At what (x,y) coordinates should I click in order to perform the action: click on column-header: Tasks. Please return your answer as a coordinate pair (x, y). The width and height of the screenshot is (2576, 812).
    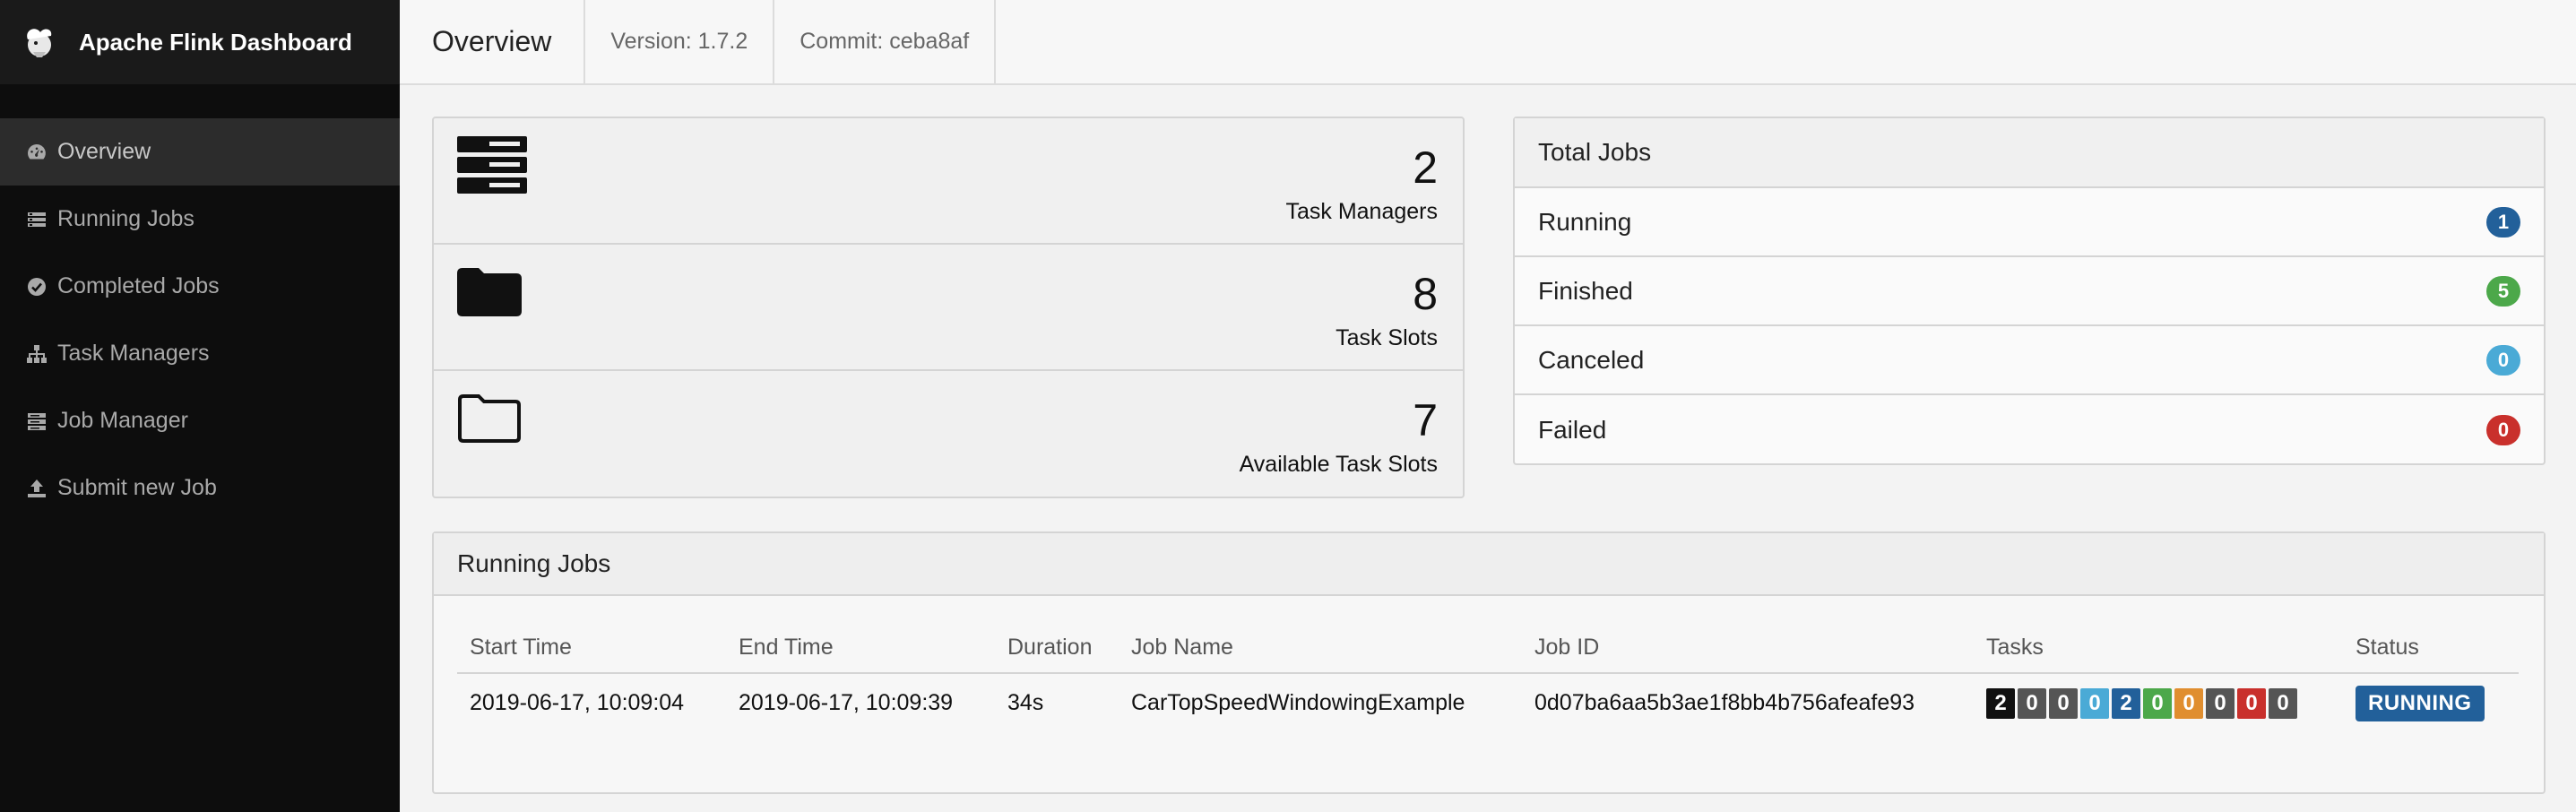
    Looking at the image, I should click on (2158, 648).